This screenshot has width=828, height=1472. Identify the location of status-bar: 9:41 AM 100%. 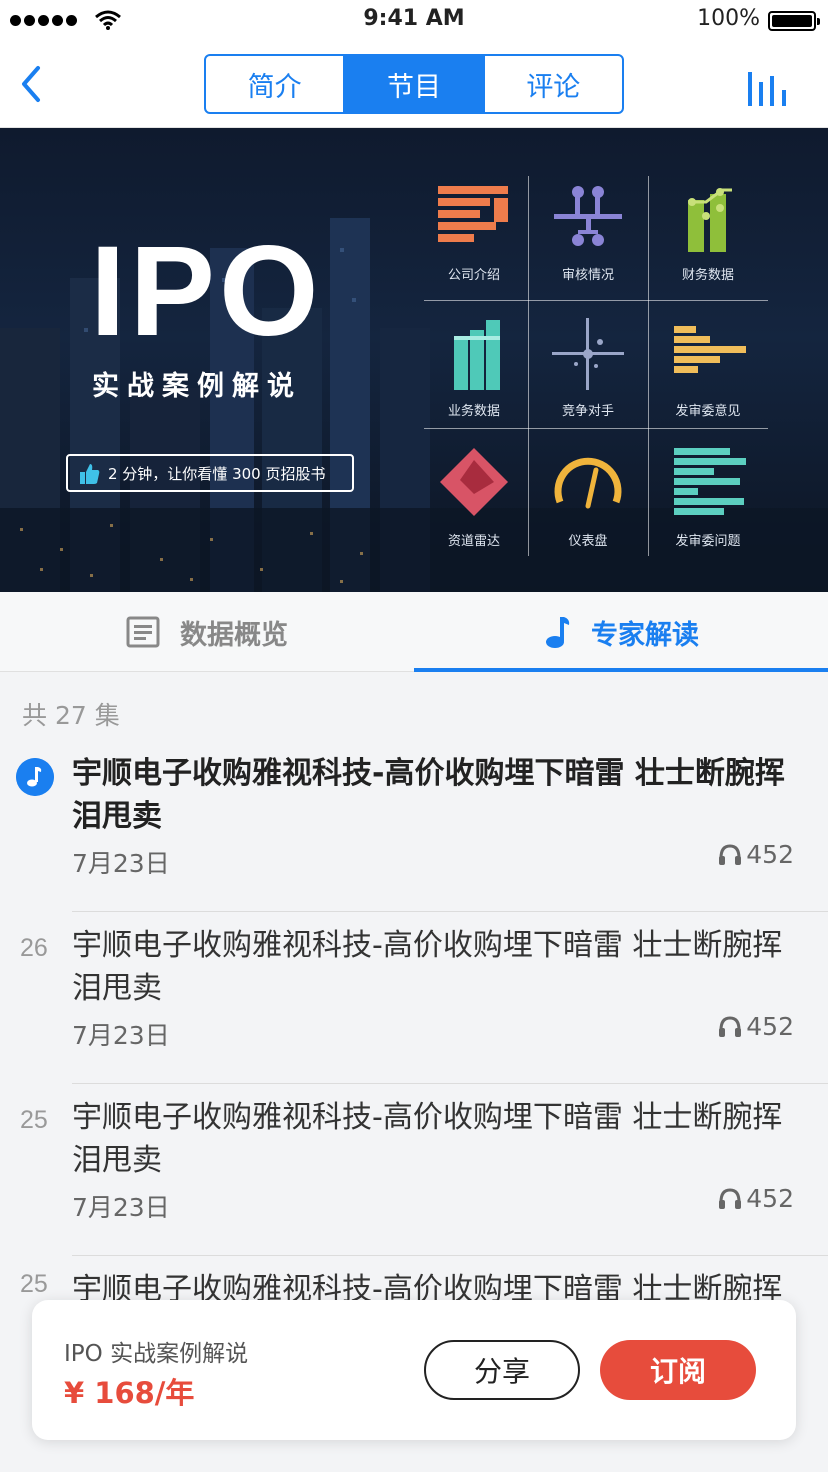
(414, 20).